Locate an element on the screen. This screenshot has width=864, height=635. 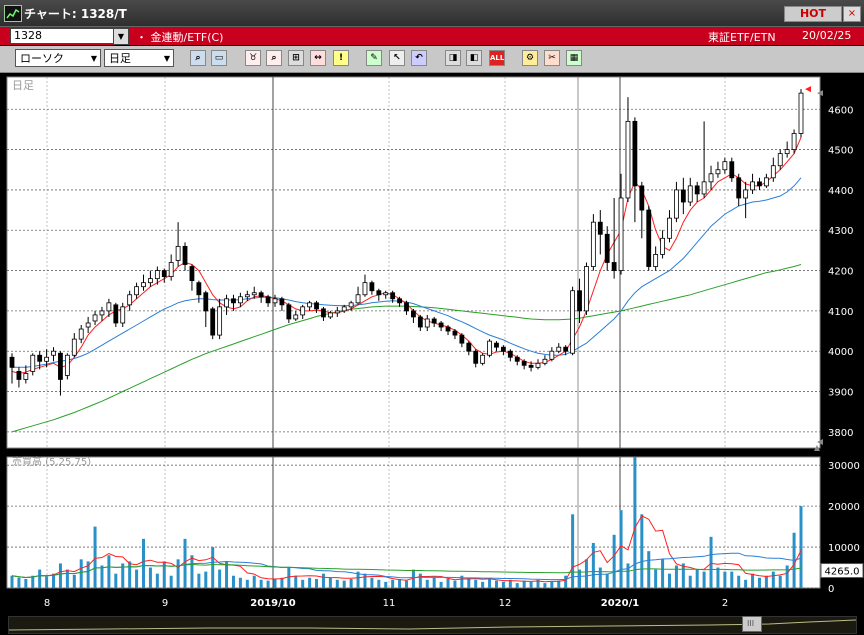
scroll-track is located at coordinates (432, 625).